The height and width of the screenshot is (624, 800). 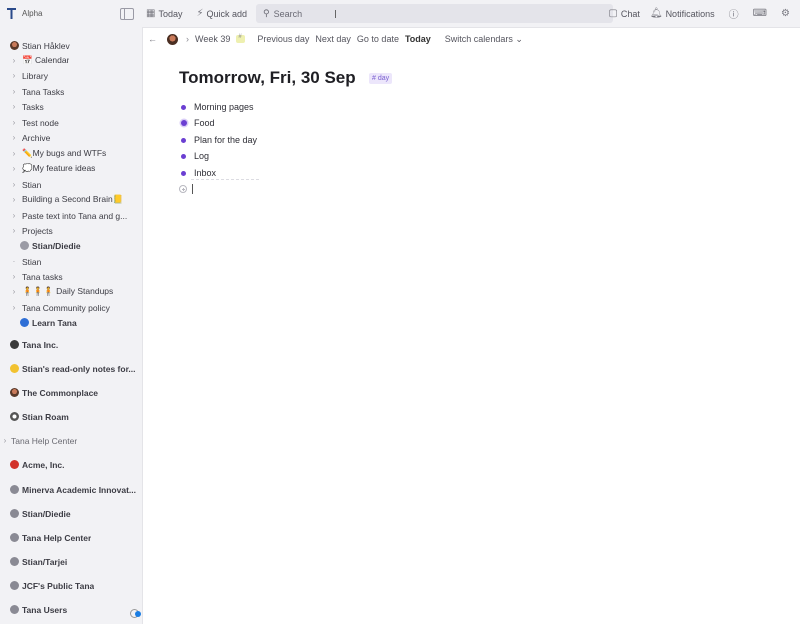 I want to click on workspace-item: › Tana Help Center, so click(x=71, y=440).